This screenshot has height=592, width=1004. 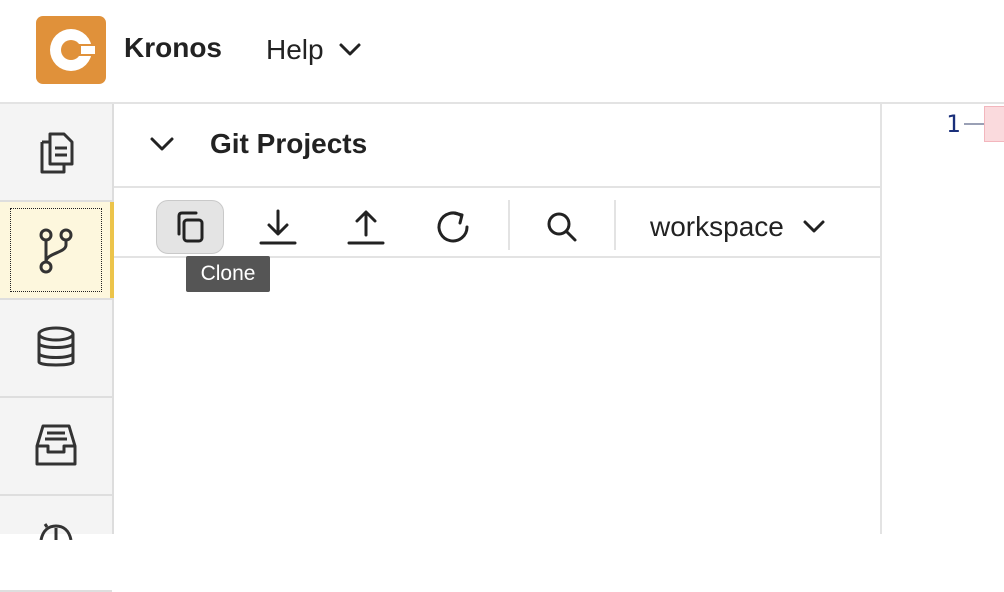 I want to click on documents-icon, so click(x=57, y=153).